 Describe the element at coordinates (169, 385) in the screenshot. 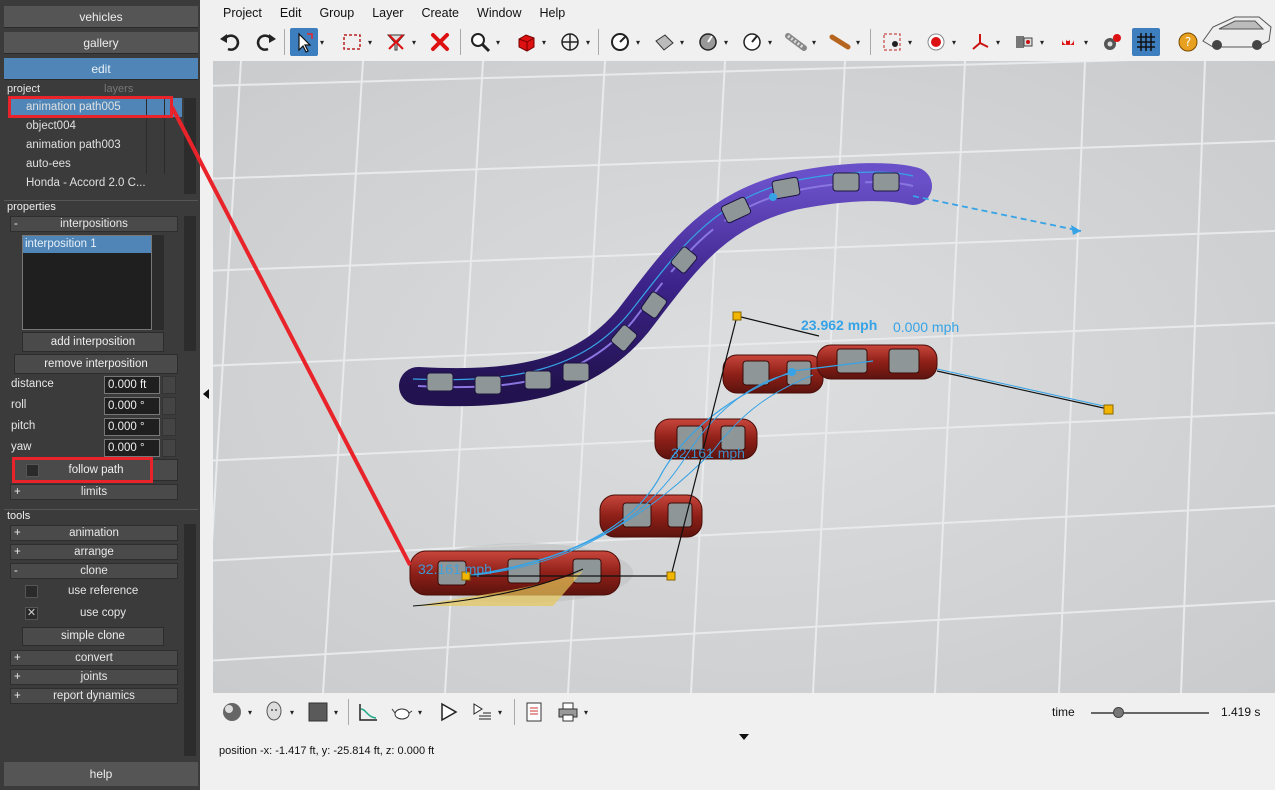

I see `distance-spinner` at that location.